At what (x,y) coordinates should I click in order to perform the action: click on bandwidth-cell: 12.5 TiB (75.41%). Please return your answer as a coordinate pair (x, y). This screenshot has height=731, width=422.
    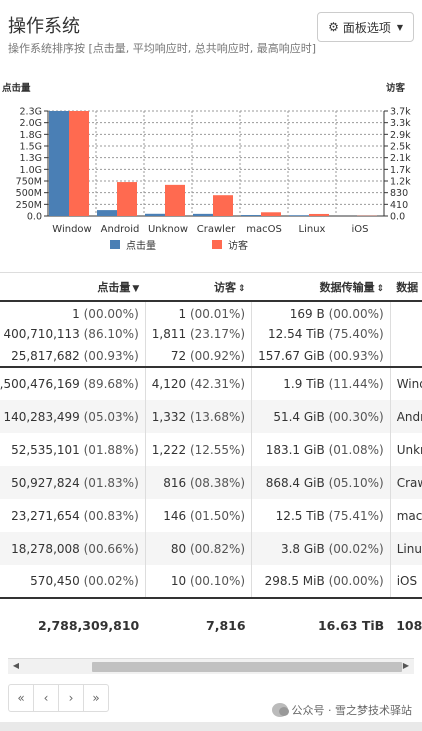
    Looking at the image, I should click on (321, 515).